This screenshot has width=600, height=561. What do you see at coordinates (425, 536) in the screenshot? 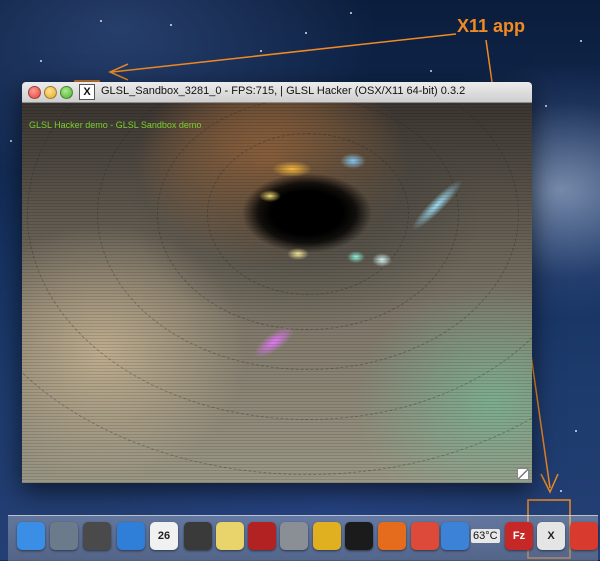
I see `chrome-icon` at bounding box center [425, 536].